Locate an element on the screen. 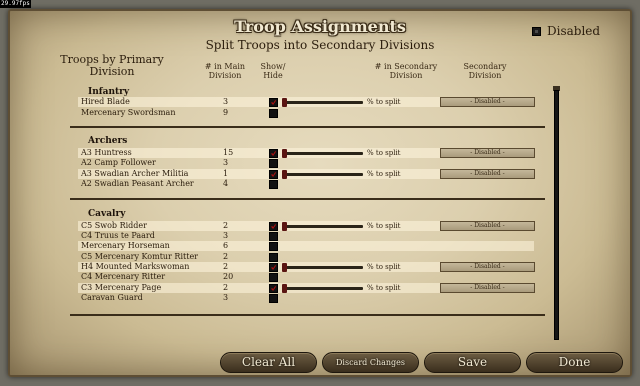 The height and width of the screenshot is (386, 640). troop-count: 15 is located at coordinates (228, 152).